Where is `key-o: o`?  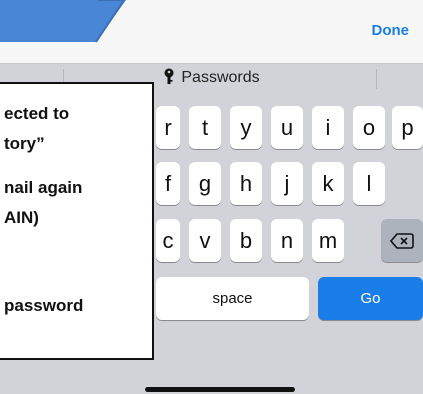
key-o: o is located at coordinates (369, 127).